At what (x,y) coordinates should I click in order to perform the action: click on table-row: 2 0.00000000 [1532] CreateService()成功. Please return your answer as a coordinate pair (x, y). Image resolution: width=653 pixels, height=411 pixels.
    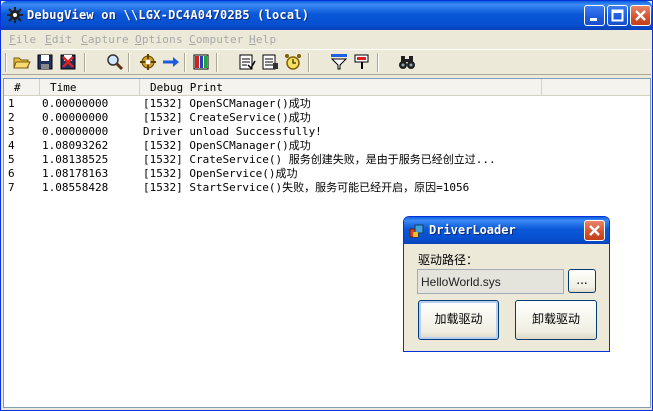
    Looking at the image, I should click on (327, 118).